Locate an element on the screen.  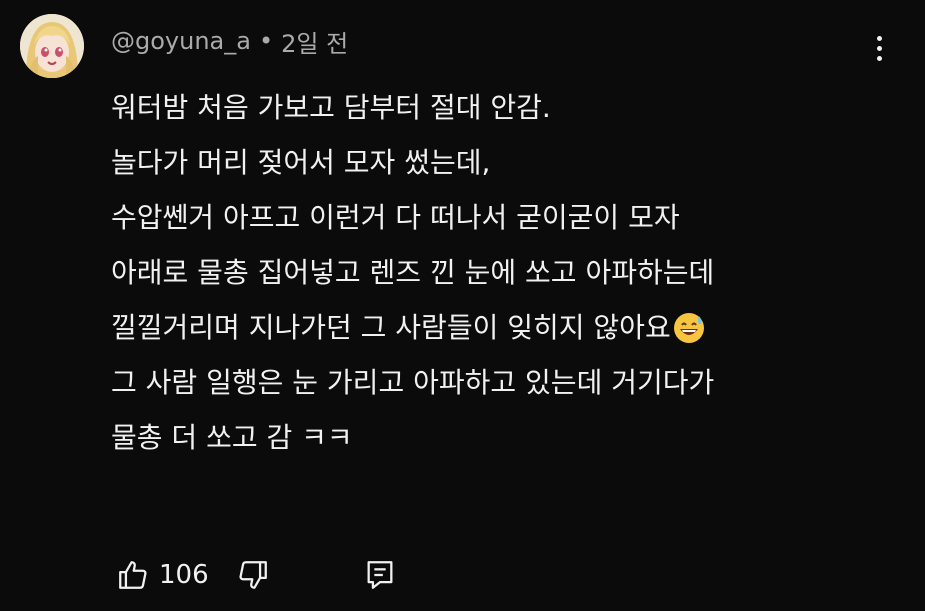
anime-avatar-icon is located at coordinates (52, 46).